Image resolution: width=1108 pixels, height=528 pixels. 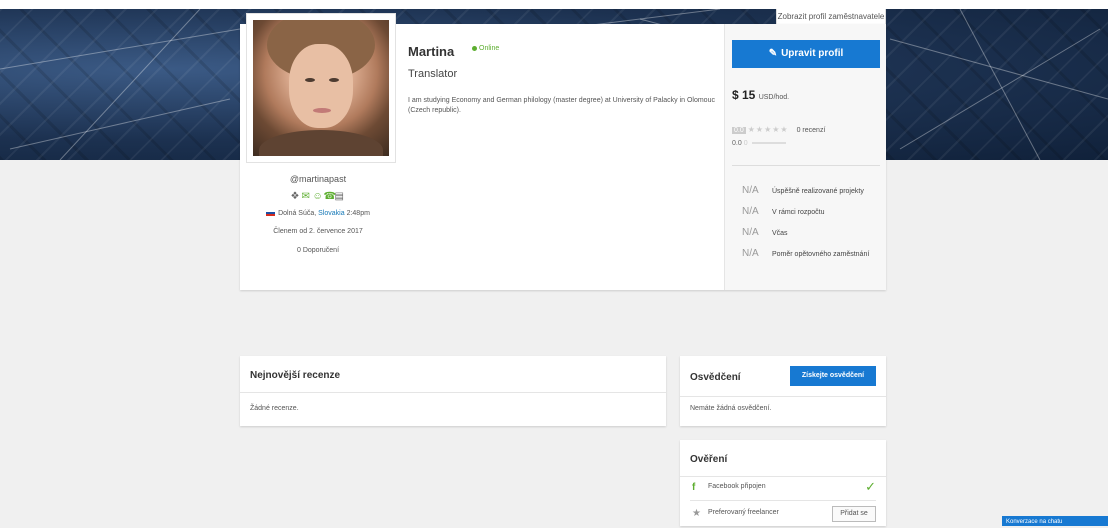 What do you see at coordinates (554, 4) in the screenshot?
I see `top-bar` at bounding box center [554, 4].